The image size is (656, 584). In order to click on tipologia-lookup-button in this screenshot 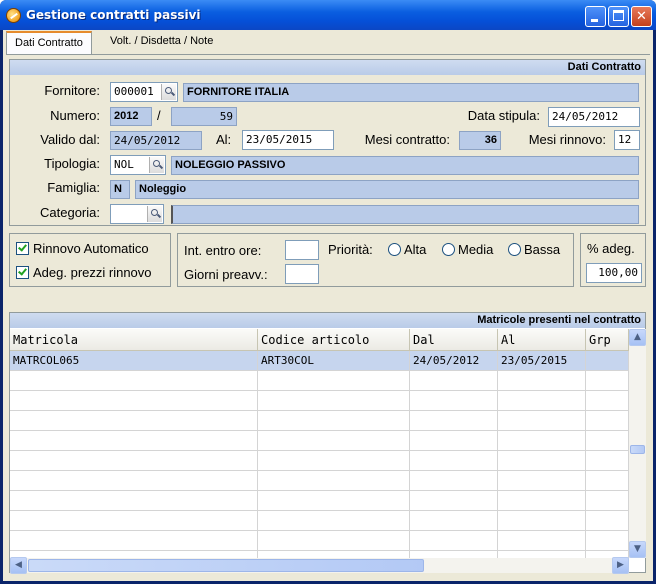, I will do `click(156, 165)`.